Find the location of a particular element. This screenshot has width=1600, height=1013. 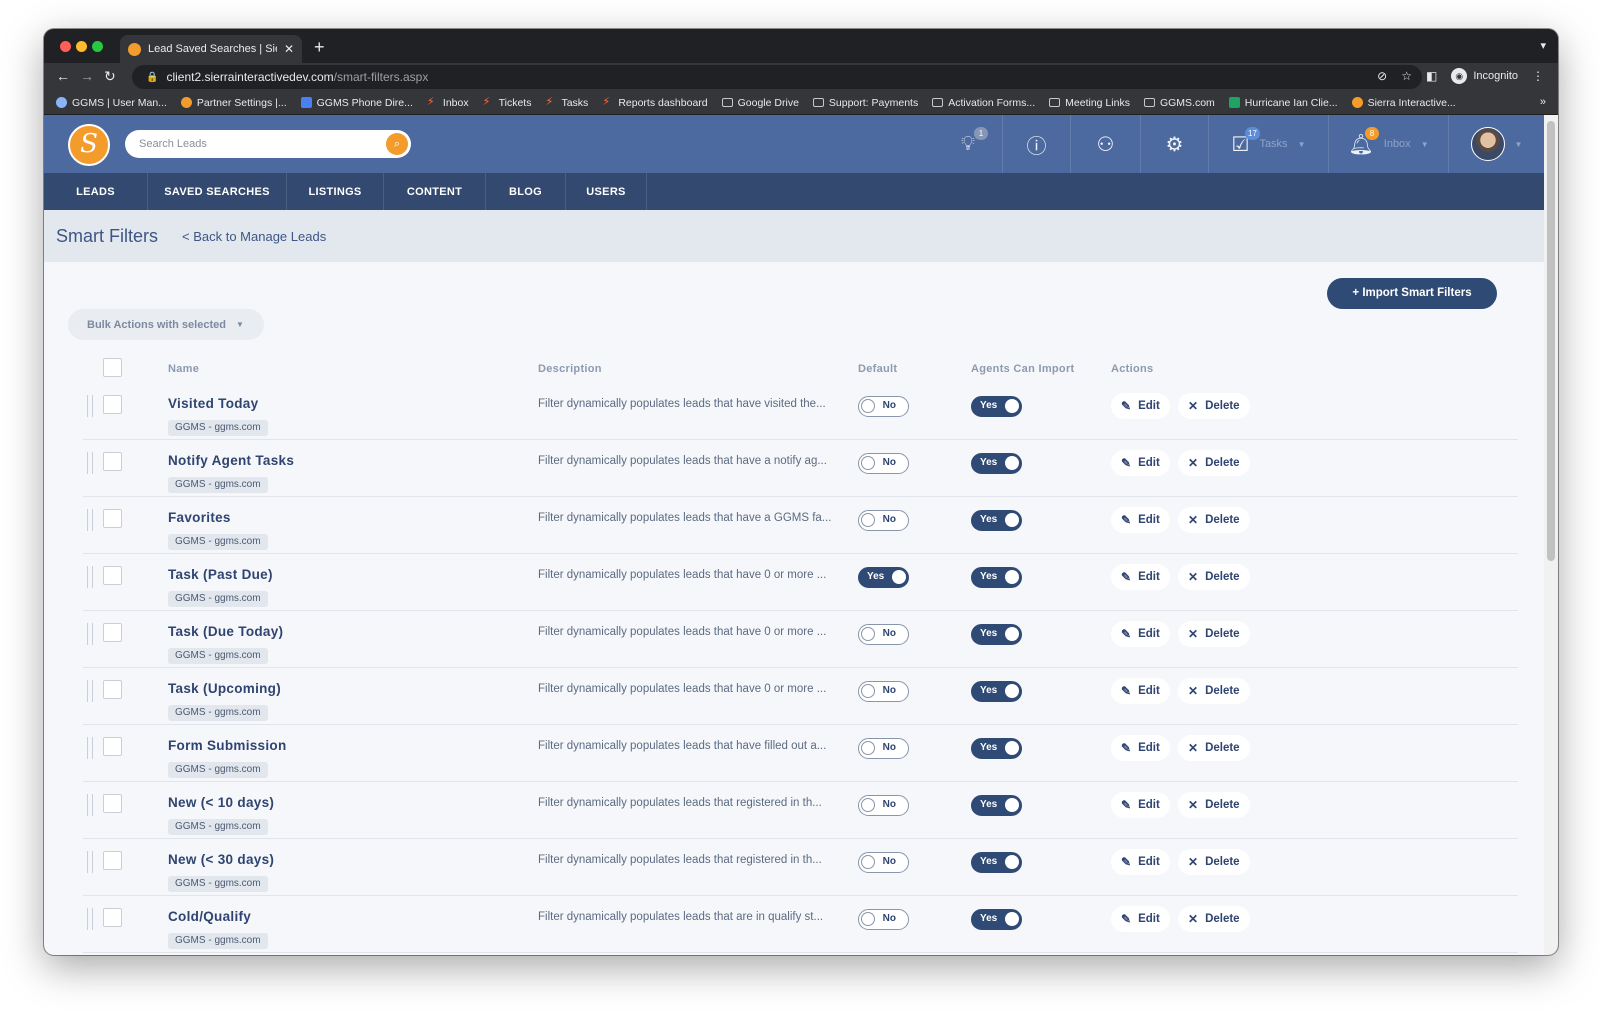

inbox-menu: 🔔︎ 8 Inbox ▼ is located at coordinates (1388, 144).